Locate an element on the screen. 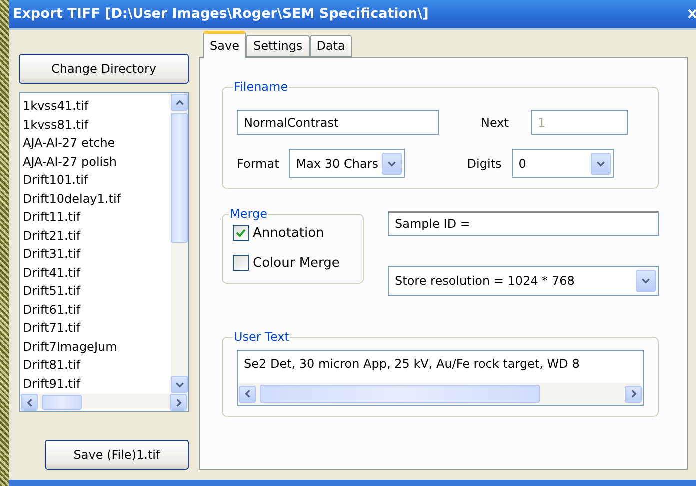  file-list-item: Drift7ImageJum is located at coordinates (97, 347).